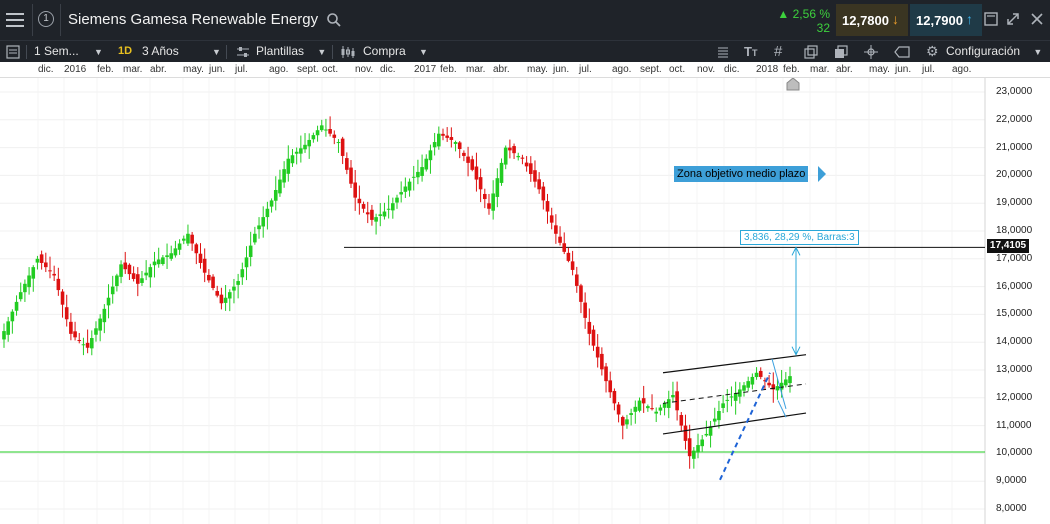  I want to click on price-axis-label: 17,0000, so click(1014, 258).